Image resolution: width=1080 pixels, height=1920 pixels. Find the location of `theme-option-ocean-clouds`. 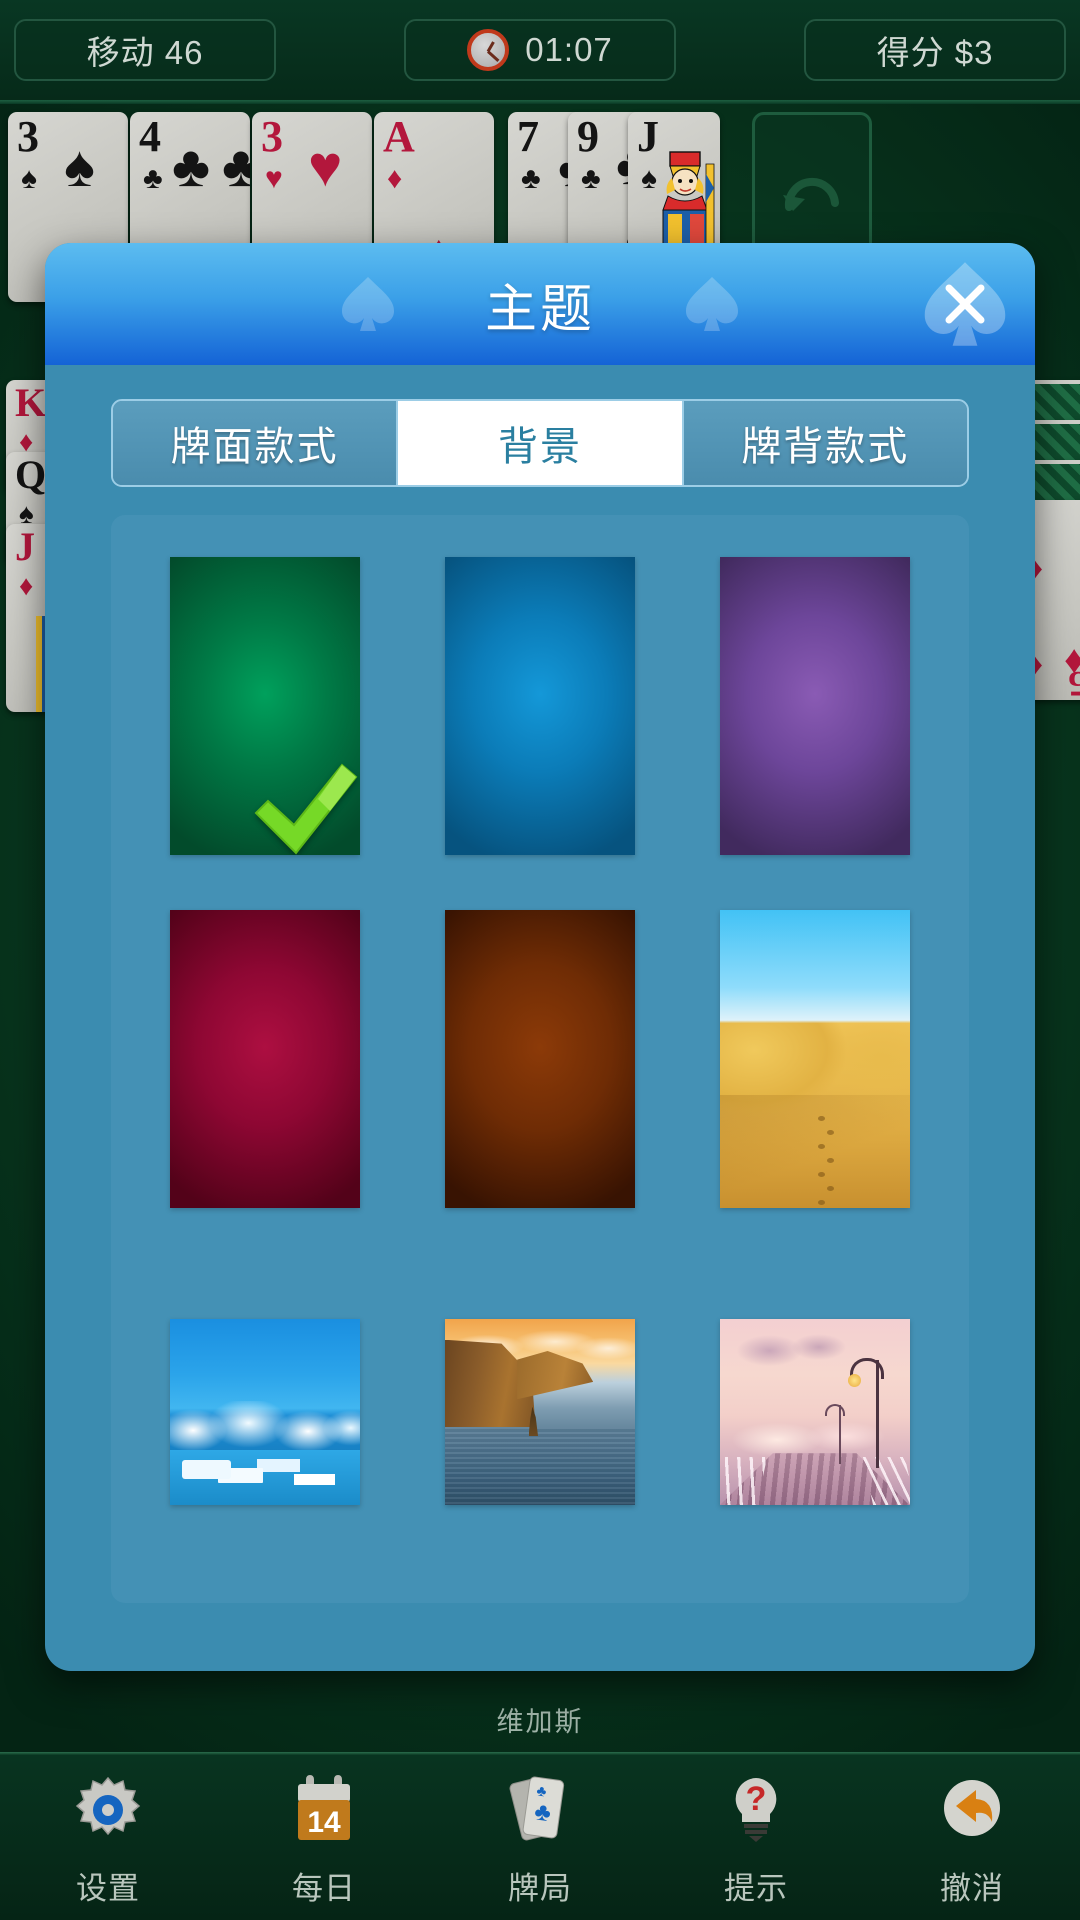

theme-option-ocean-clouds is located at coordinates (265, 1412).